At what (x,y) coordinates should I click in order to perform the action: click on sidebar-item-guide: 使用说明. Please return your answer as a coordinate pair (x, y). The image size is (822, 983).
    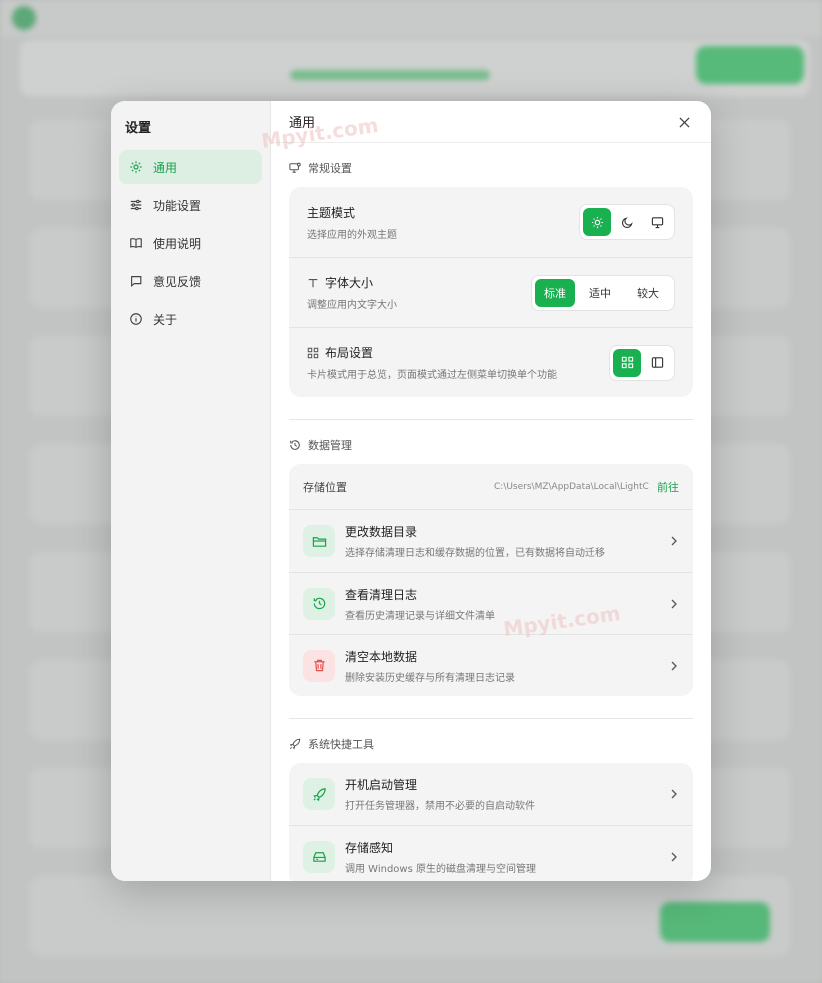
    Looking at the image, I should click on (190, 243).